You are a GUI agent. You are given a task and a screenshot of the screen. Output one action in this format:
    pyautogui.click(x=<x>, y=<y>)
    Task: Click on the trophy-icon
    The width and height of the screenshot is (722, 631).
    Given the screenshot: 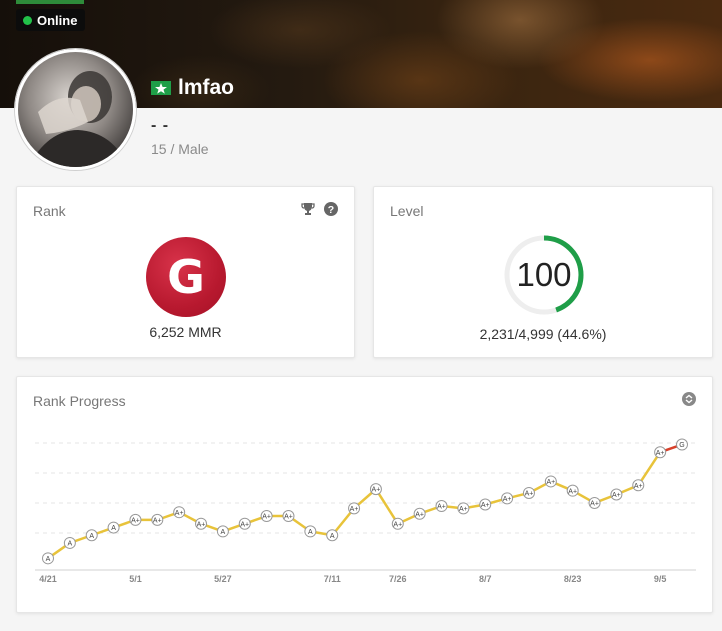 What is the action you would take?
    pyautogui.click(x=308, y=209)
    